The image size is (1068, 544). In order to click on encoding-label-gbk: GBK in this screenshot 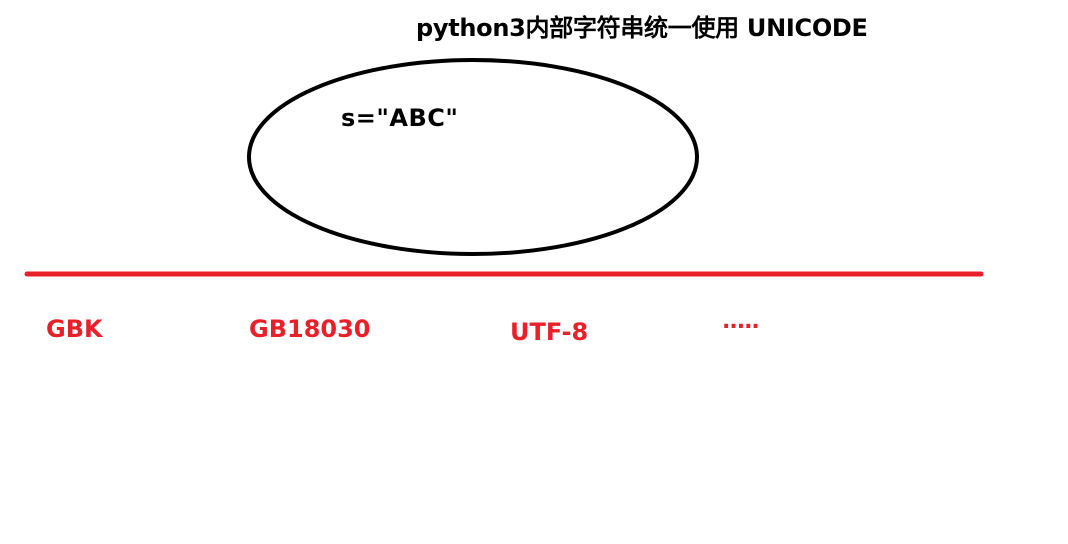, I will do `click(74, 329)`.